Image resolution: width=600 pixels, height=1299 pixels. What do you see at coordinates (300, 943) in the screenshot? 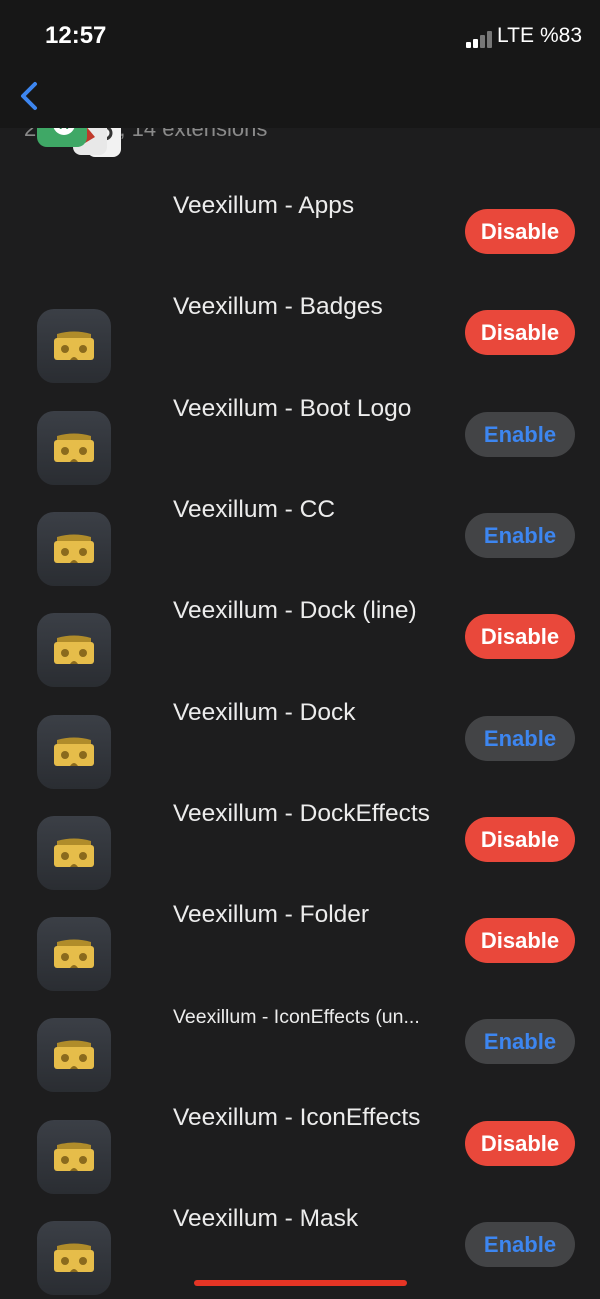
I see `extension-row: Veexillum - Folder Disable` at bounding box center [300, 943].